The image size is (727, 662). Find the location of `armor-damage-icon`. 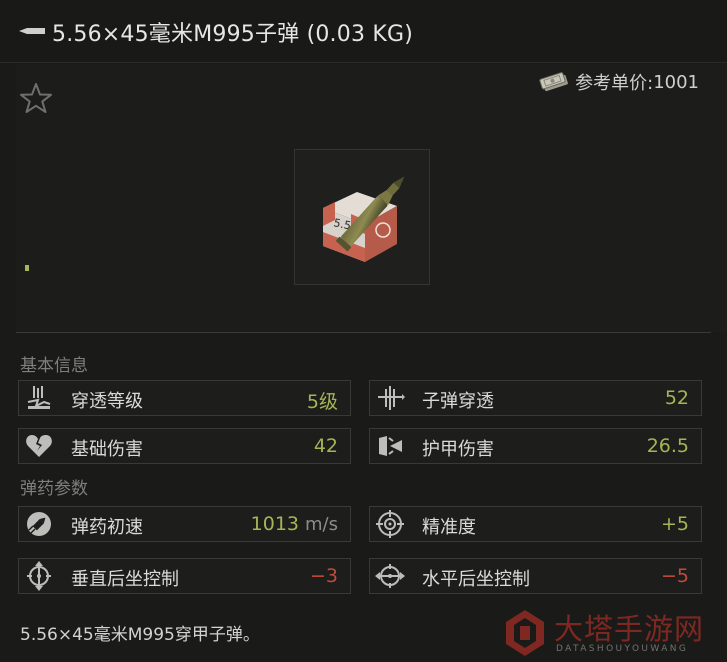

armor-damage-icon is located at coordinates (390, 446).